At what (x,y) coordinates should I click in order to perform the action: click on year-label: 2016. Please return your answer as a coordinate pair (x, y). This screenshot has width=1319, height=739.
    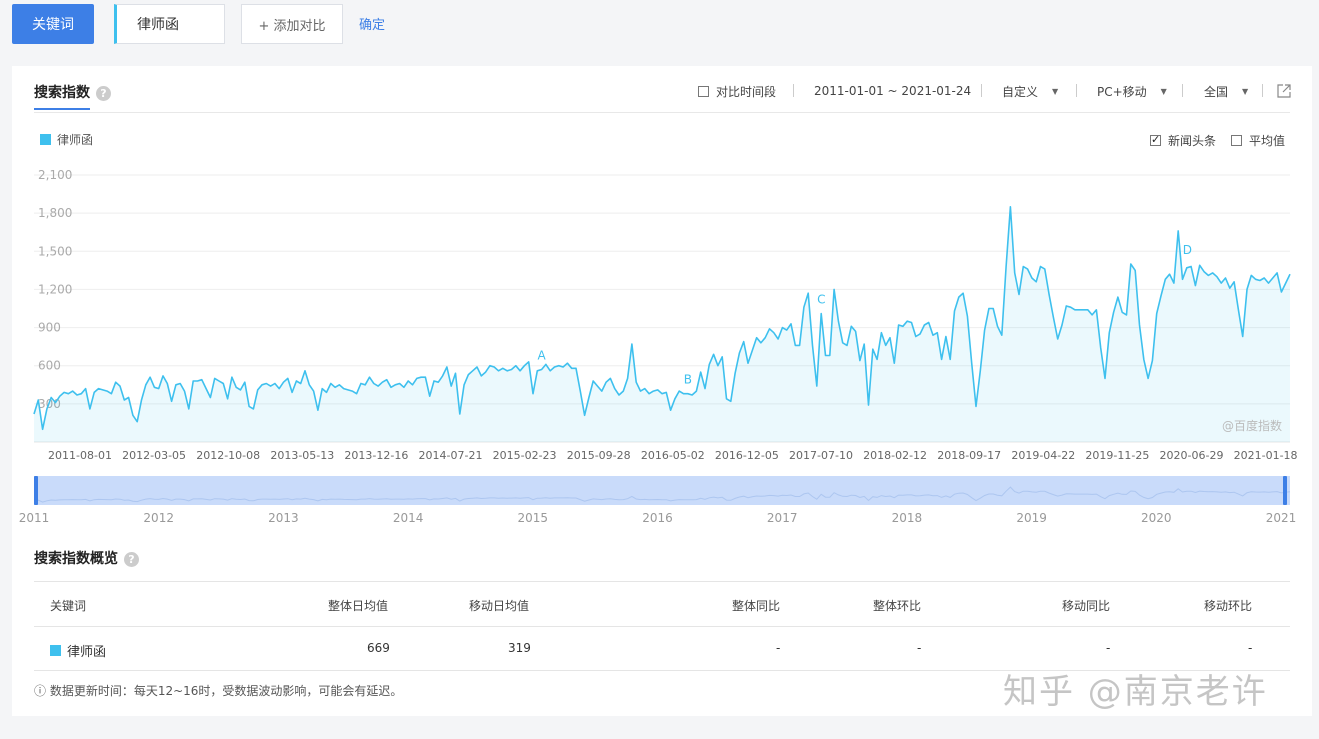
    Looking at the image, I should click on (657, 518).